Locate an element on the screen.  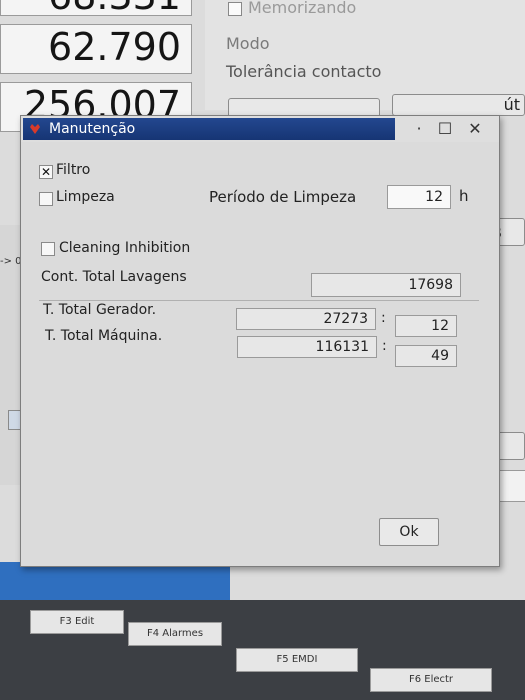
f4-alarmes-key: F4 Alarmes is located at coordinates (175, 634).